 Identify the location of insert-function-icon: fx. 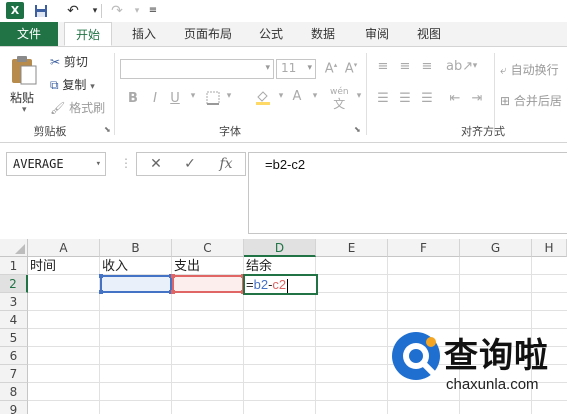
(226, 164).